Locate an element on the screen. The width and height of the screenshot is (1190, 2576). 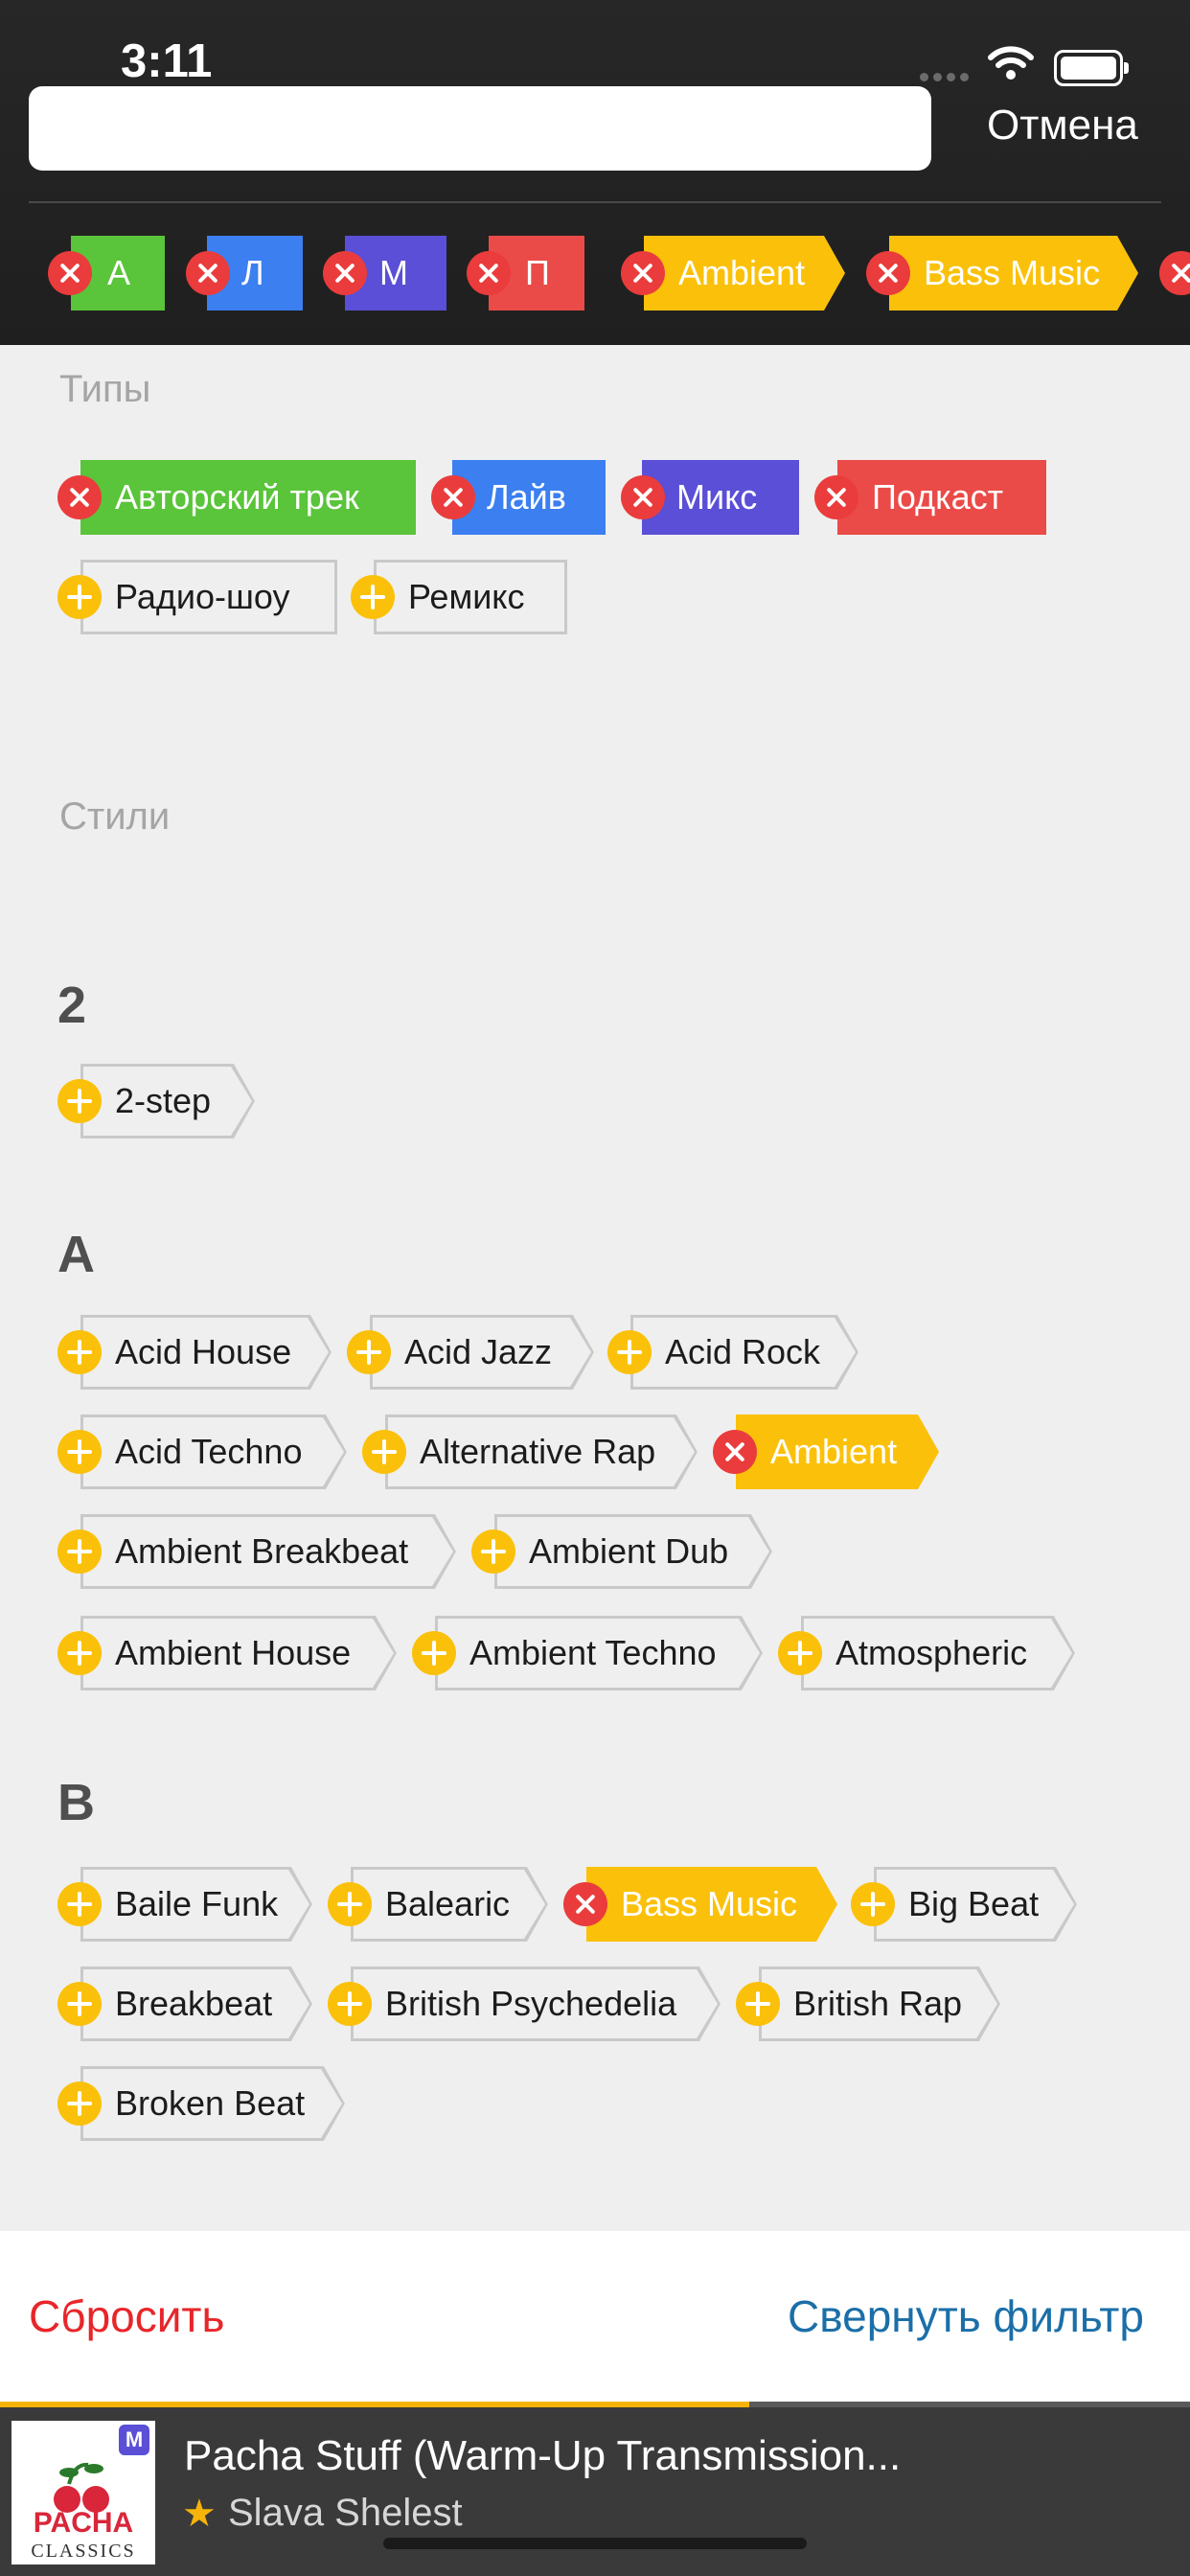
chip-label: British Rap is located at coordinates (878, 2004).